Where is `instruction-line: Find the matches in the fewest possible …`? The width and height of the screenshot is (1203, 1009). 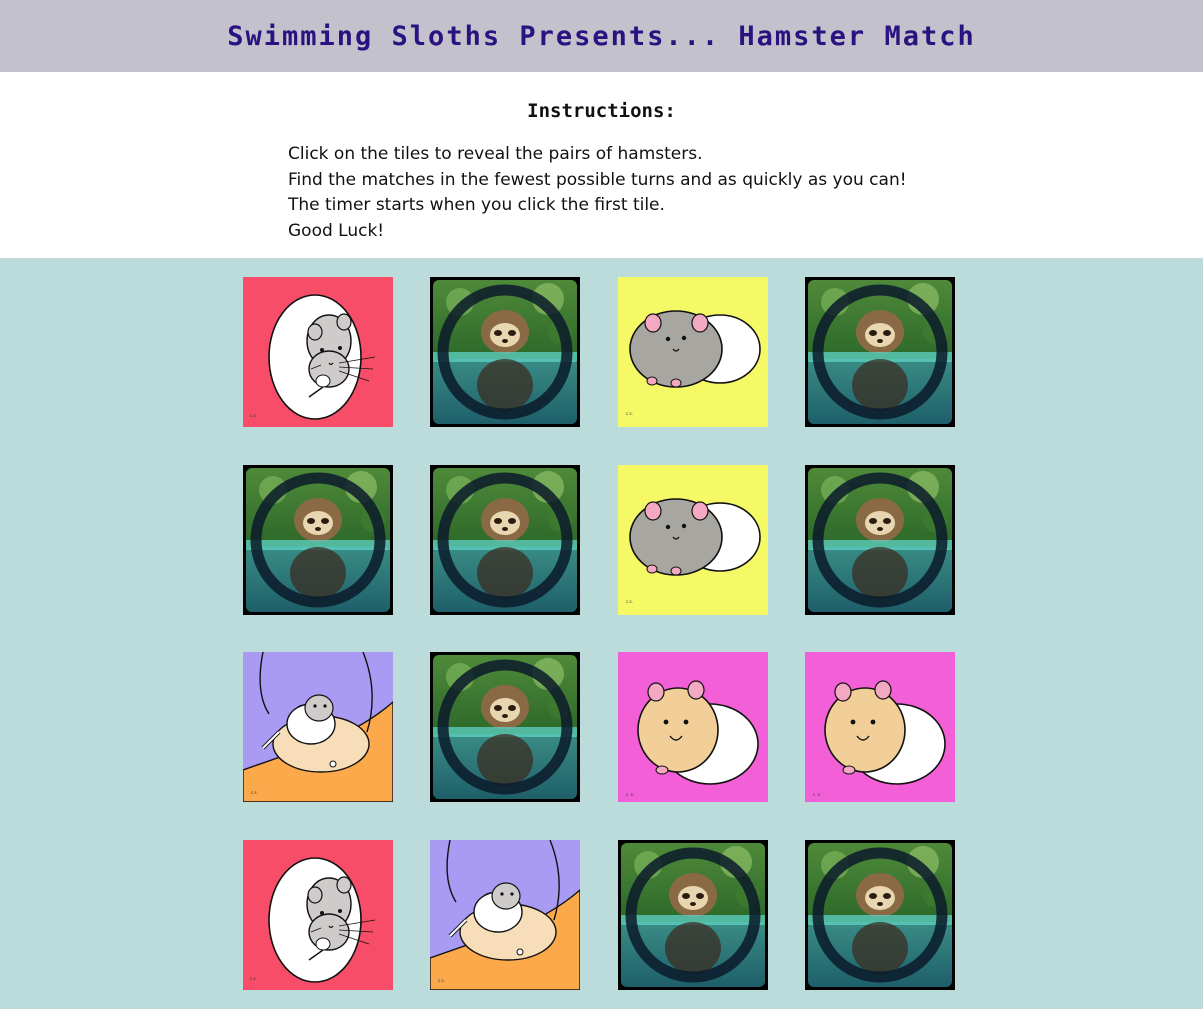
instruction-line: Find the matches in the fewest possible … is located at coordinates (597, 179).